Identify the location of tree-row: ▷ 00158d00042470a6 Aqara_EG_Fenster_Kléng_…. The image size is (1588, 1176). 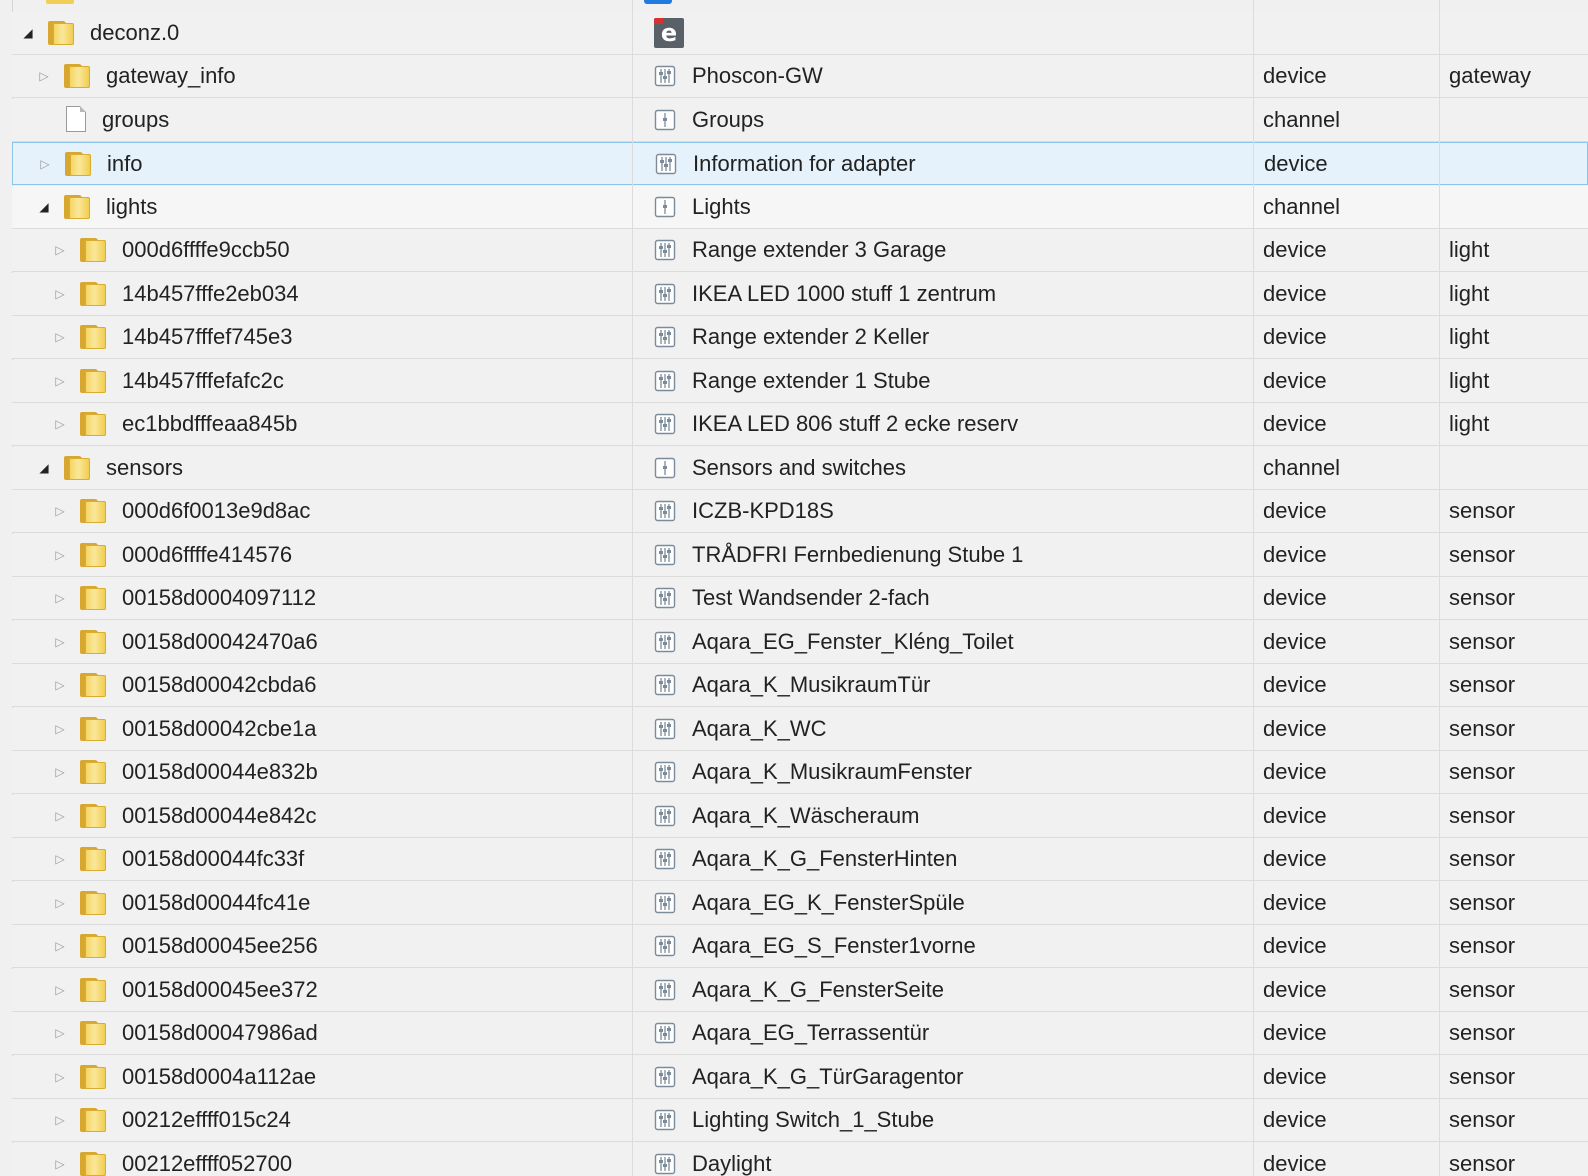
(800, 642).